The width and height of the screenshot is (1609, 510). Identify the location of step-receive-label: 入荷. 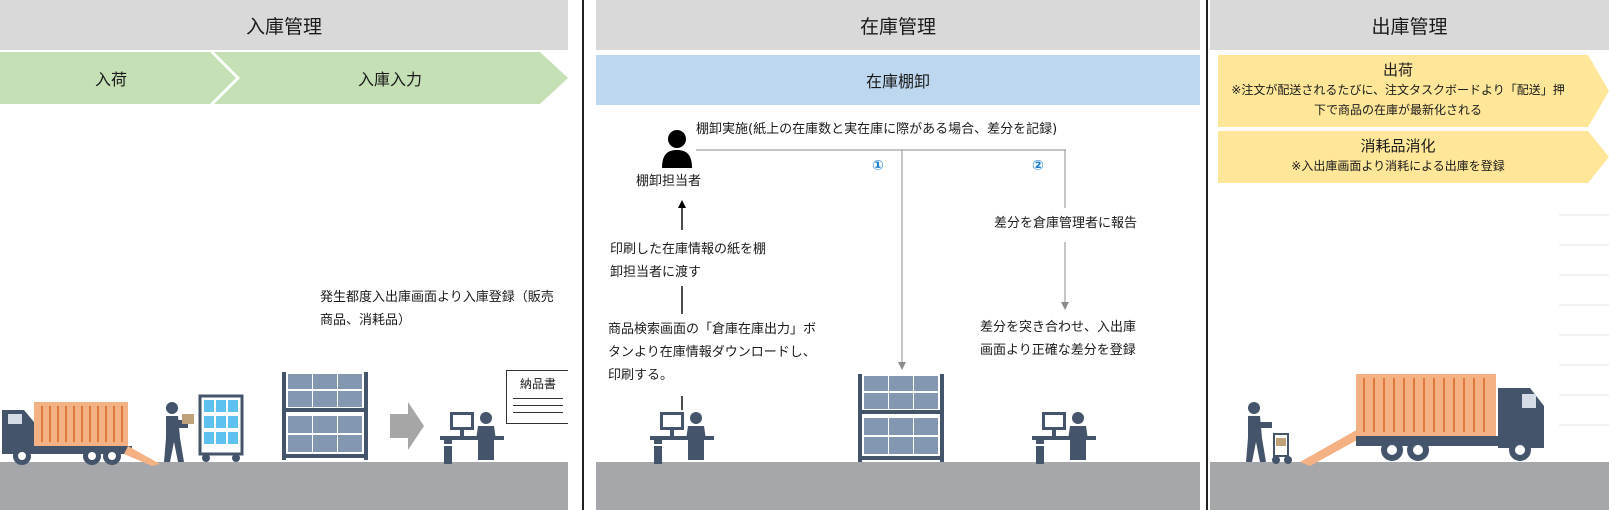
(110, 79).